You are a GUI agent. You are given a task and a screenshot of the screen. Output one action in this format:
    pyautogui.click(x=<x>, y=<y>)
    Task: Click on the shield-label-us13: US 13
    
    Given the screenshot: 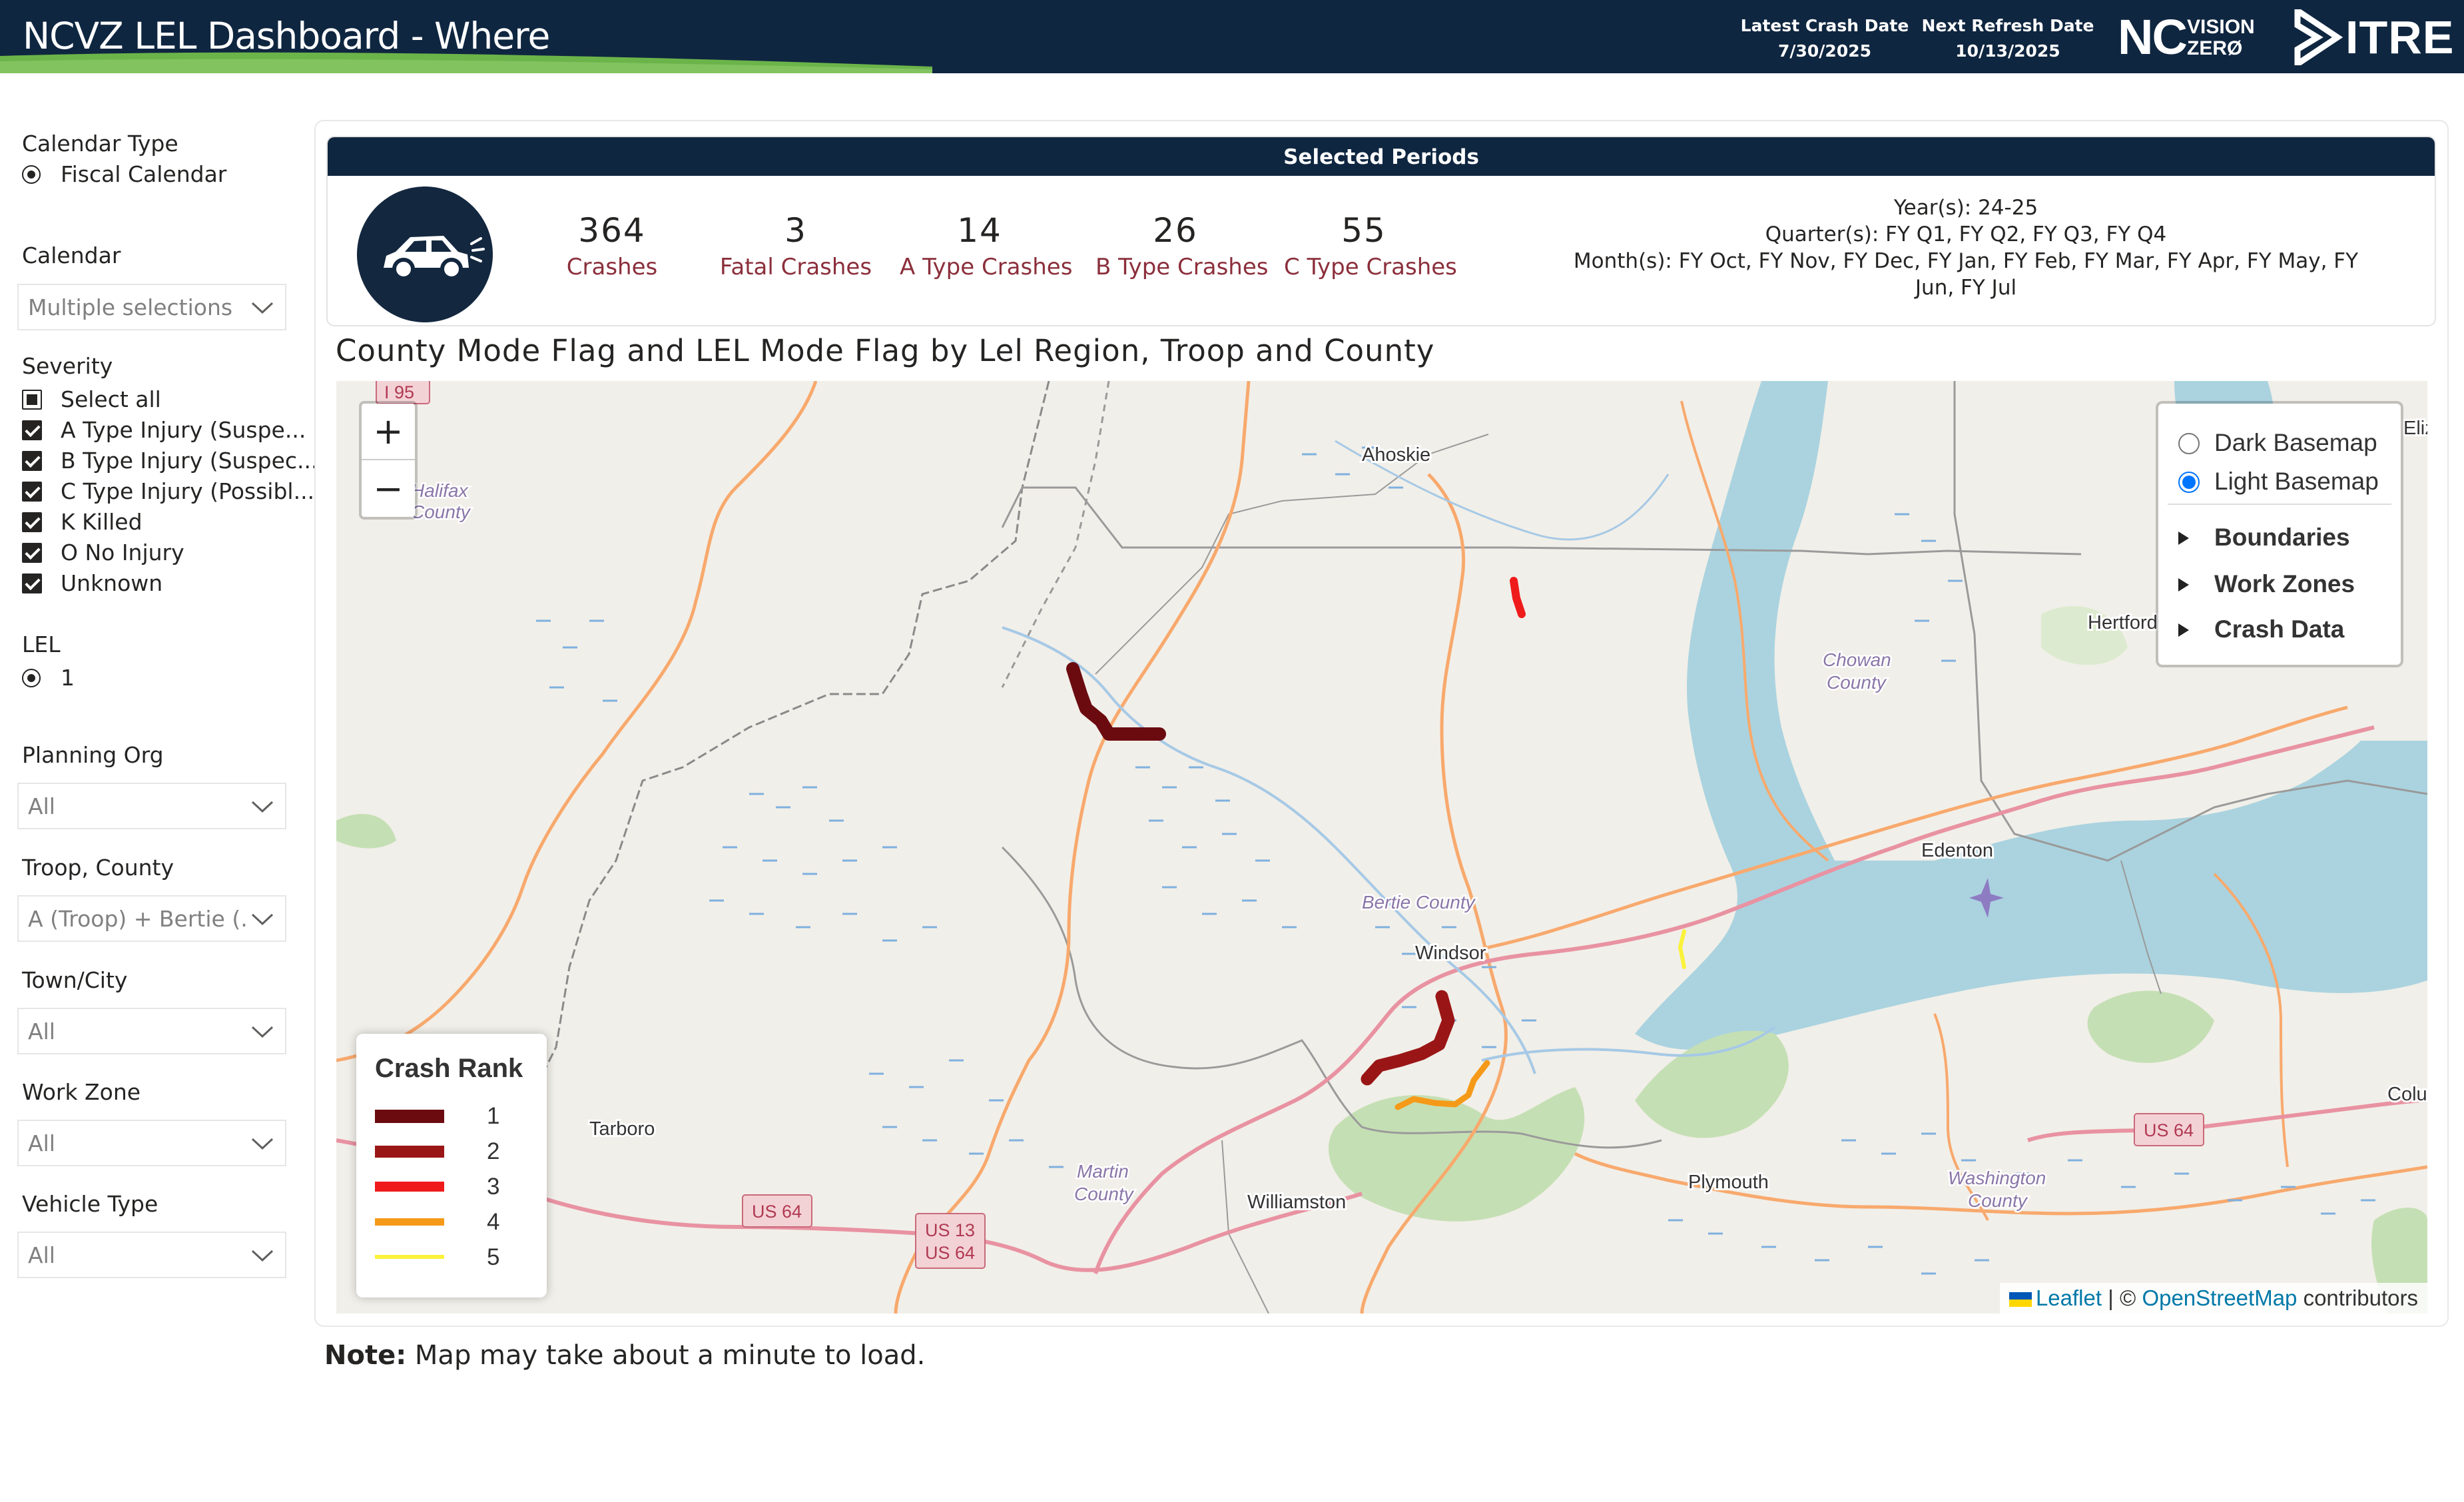 What is the action you would take?
    pyautogui.click(x=950, y=1230)
    